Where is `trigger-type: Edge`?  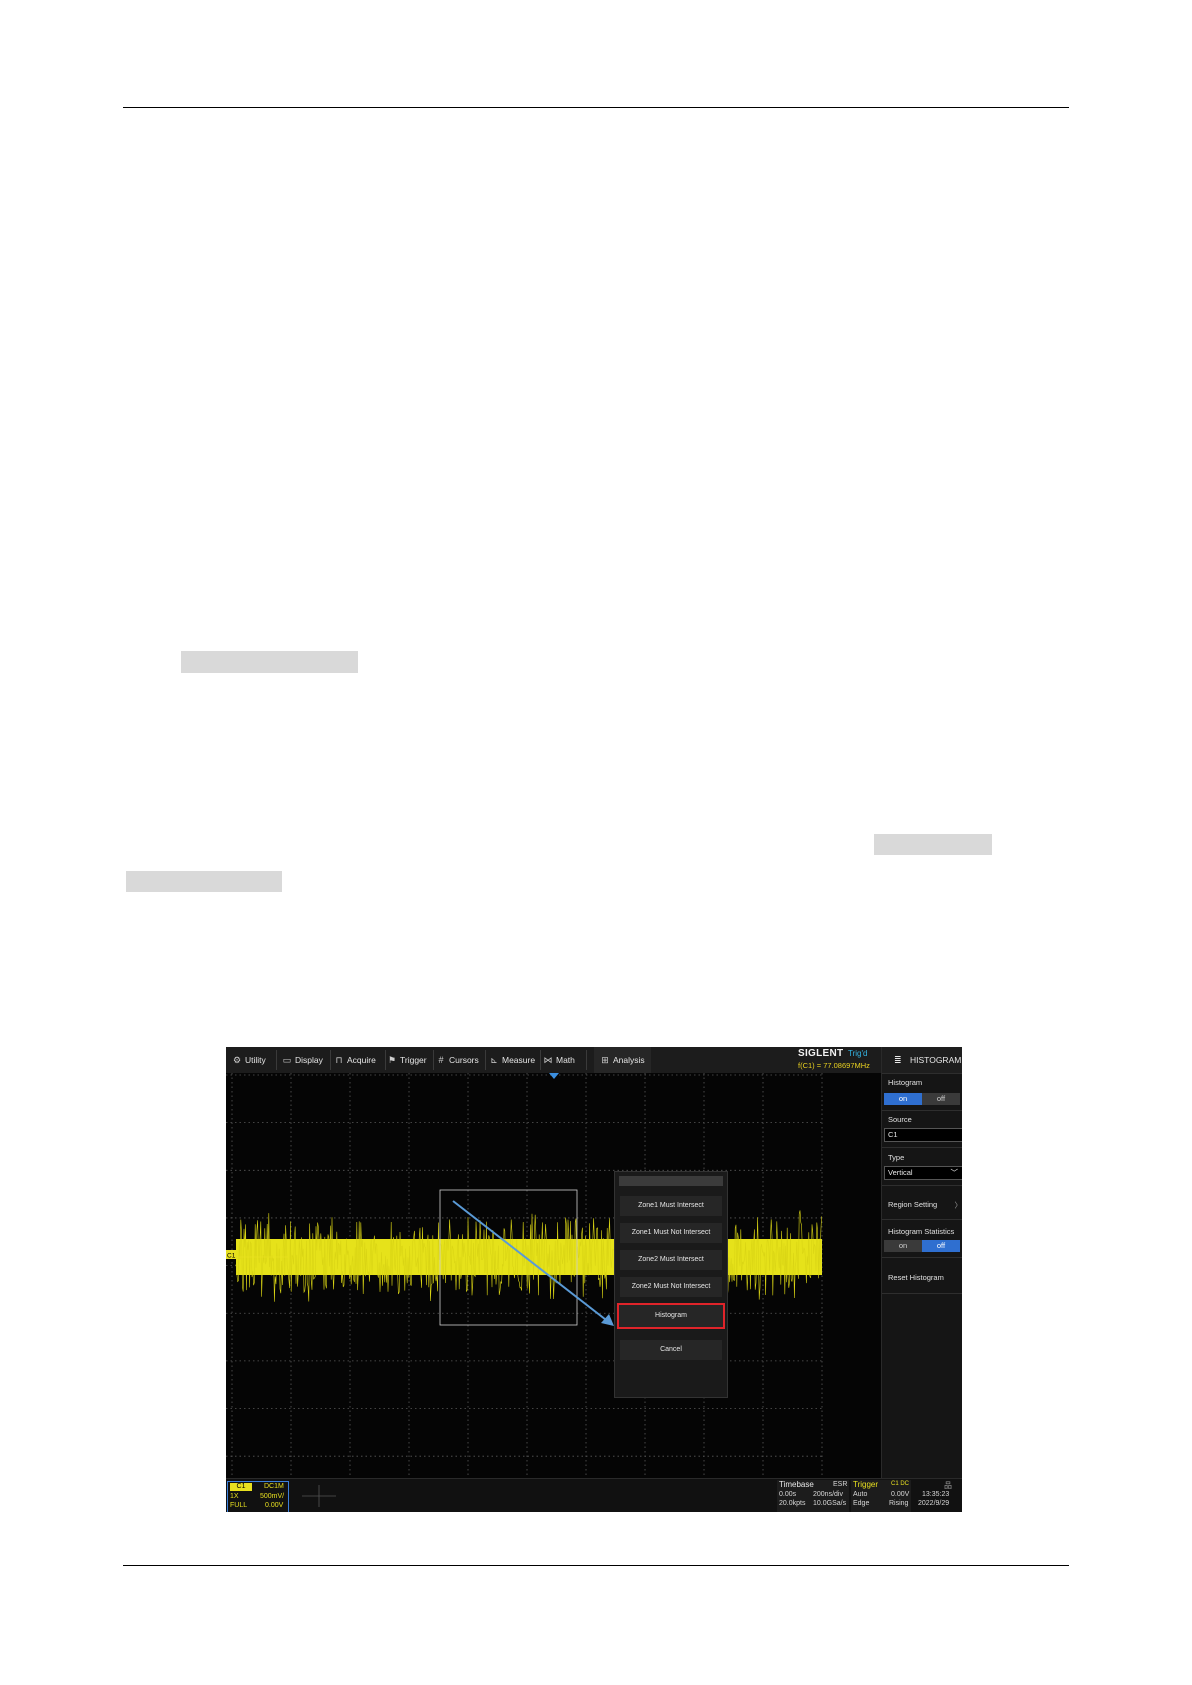 trigger-type: Edge is located at coordinates (861, 1503).